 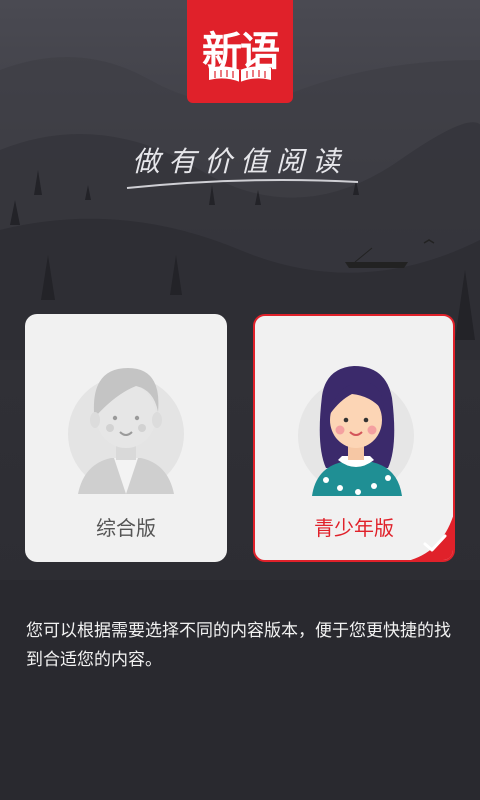 What do you see at coordinates (240, 51) in the screenshot?
I see `app-logo: 新语` at bounding box center [240, 51].